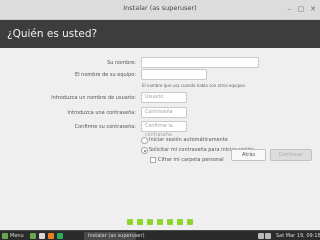 The image size is (320, 240). What do you see at coordinates (261, 236) in the screenshot?
I see `network-icon` at bounding box center [261, 236].